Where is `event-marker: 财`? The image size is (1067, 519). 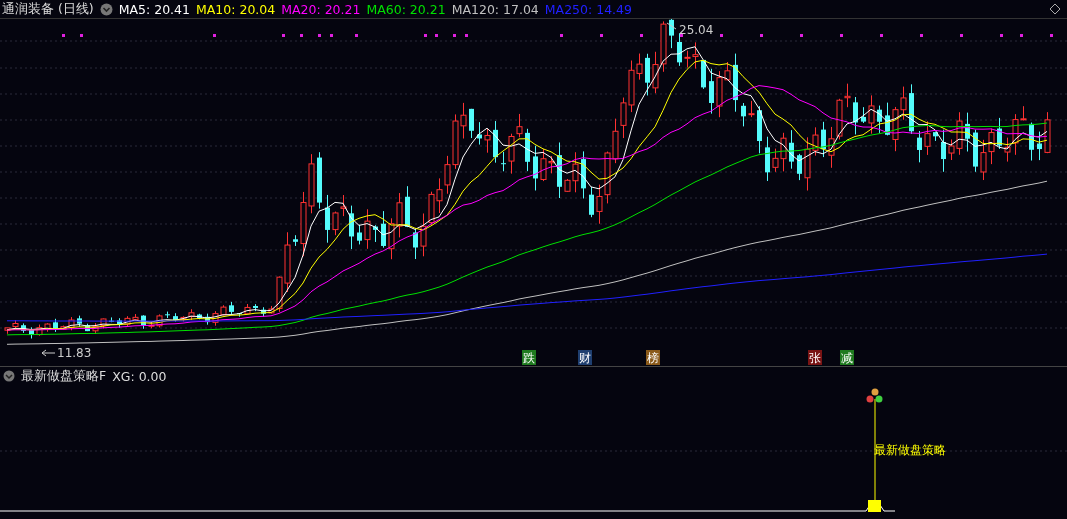 event-marker: 财 is located at coordinates (585, 357).